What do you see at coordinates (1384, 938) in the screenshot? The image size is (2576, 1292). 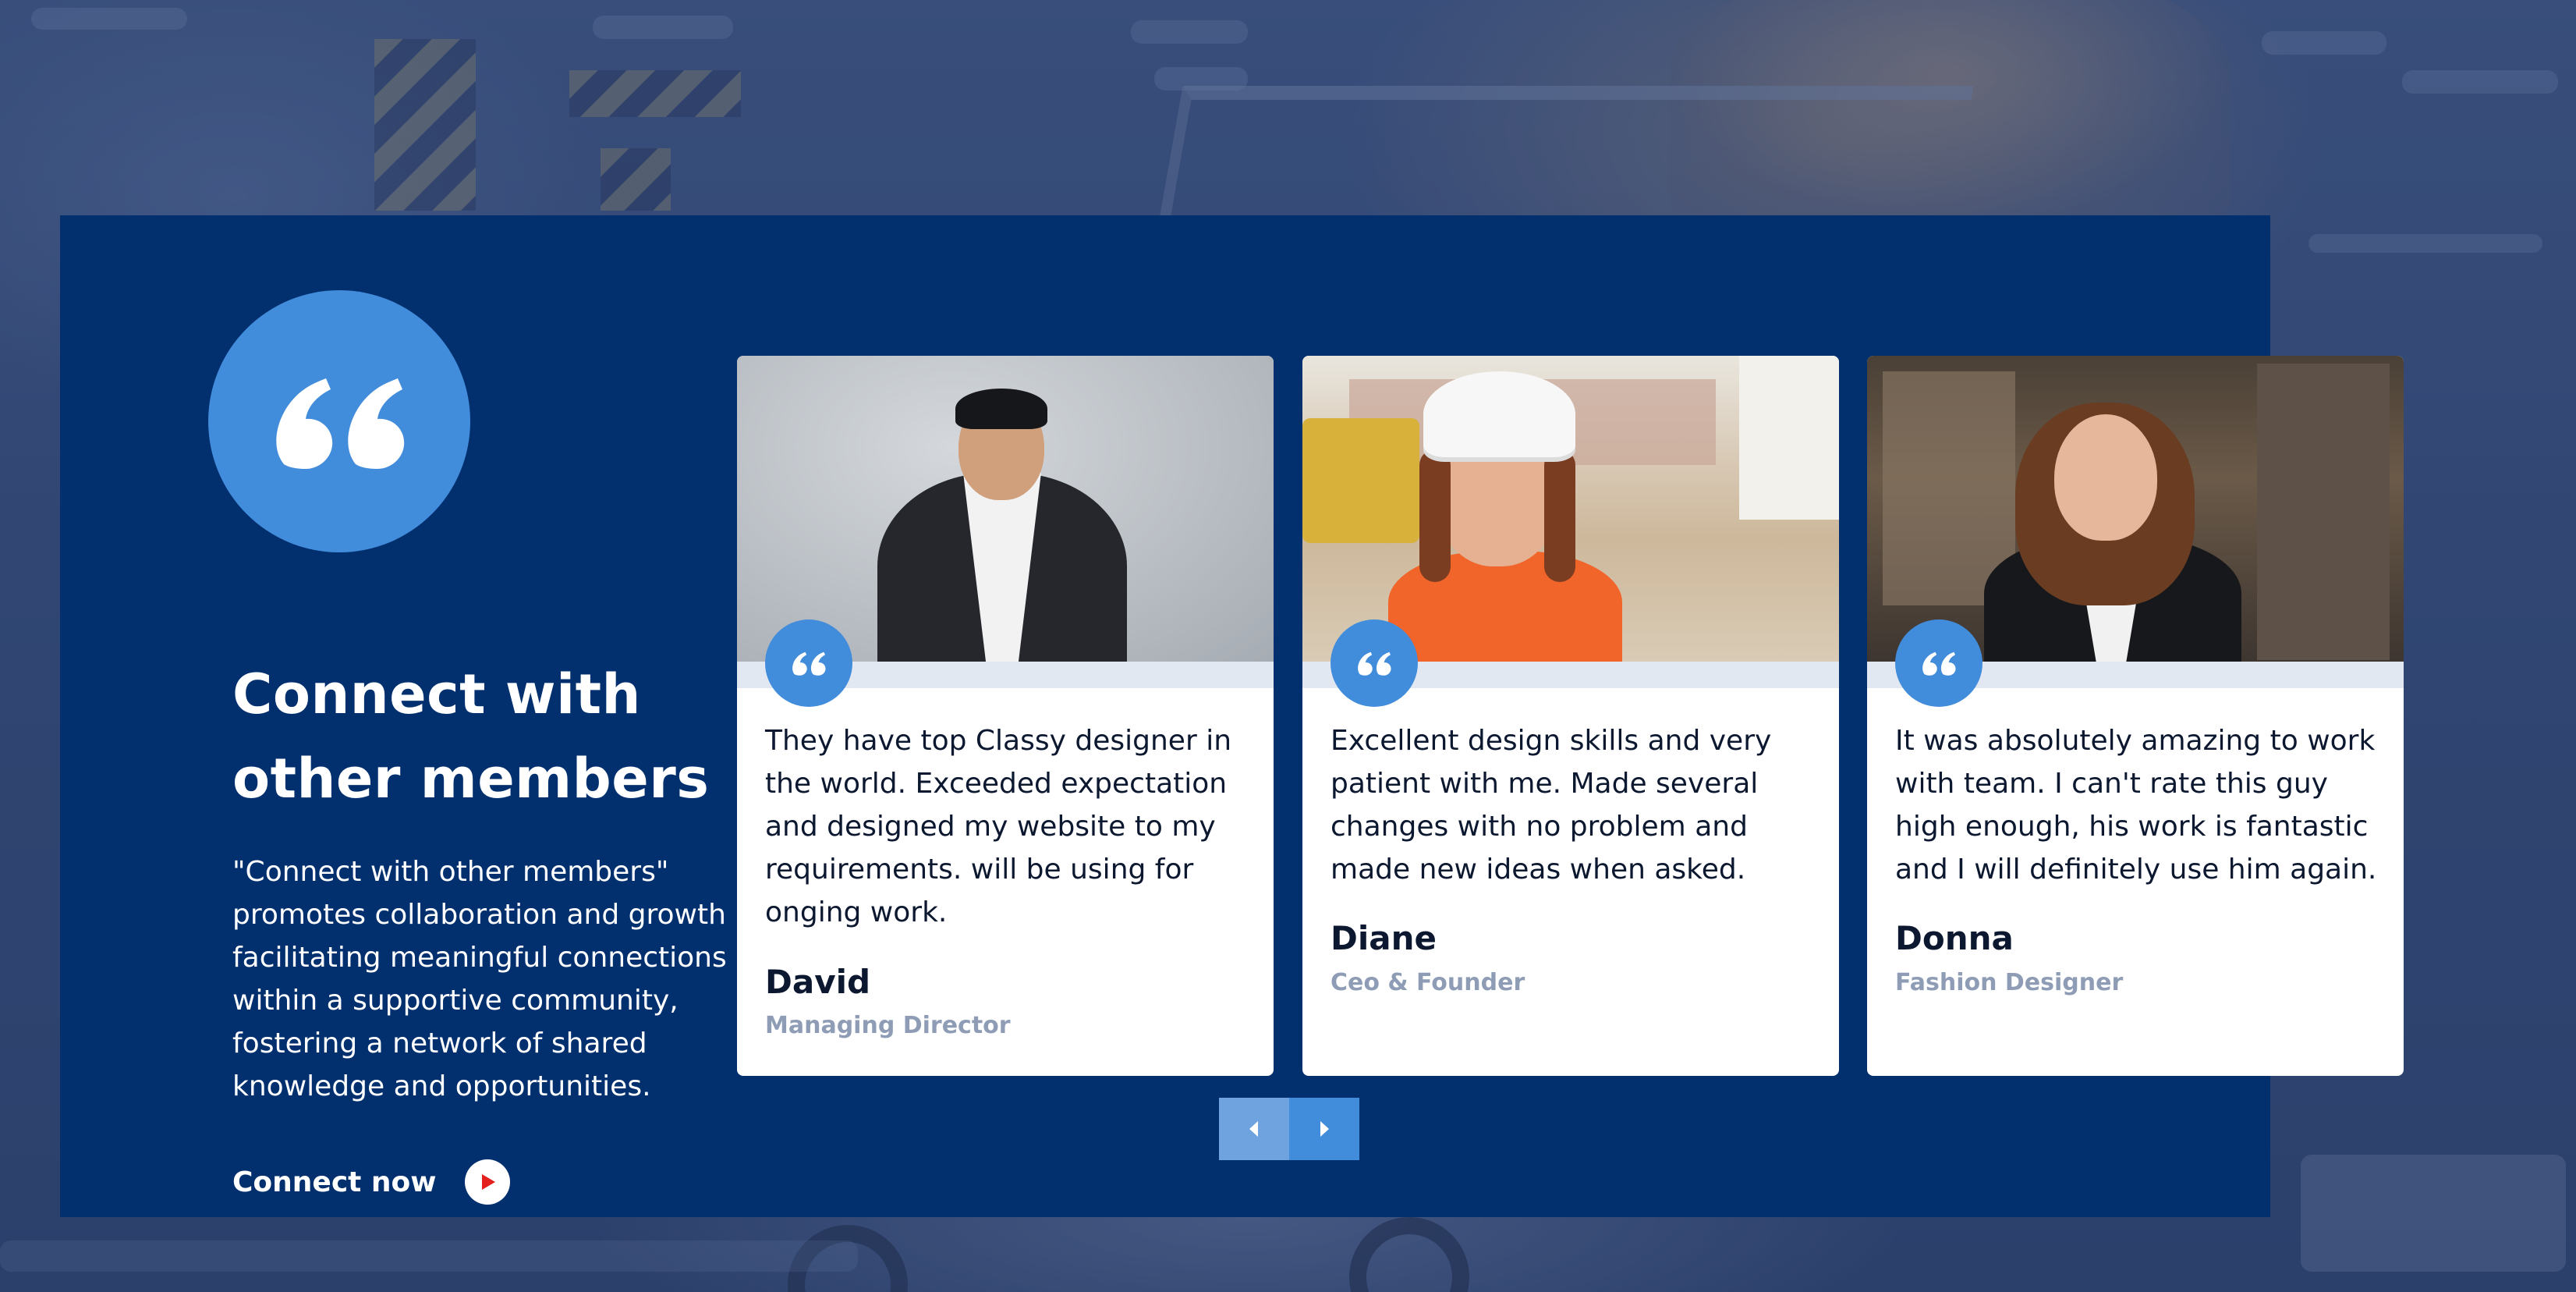 I see `testimonial-name: Diane` at bounding box center [1384, 938].